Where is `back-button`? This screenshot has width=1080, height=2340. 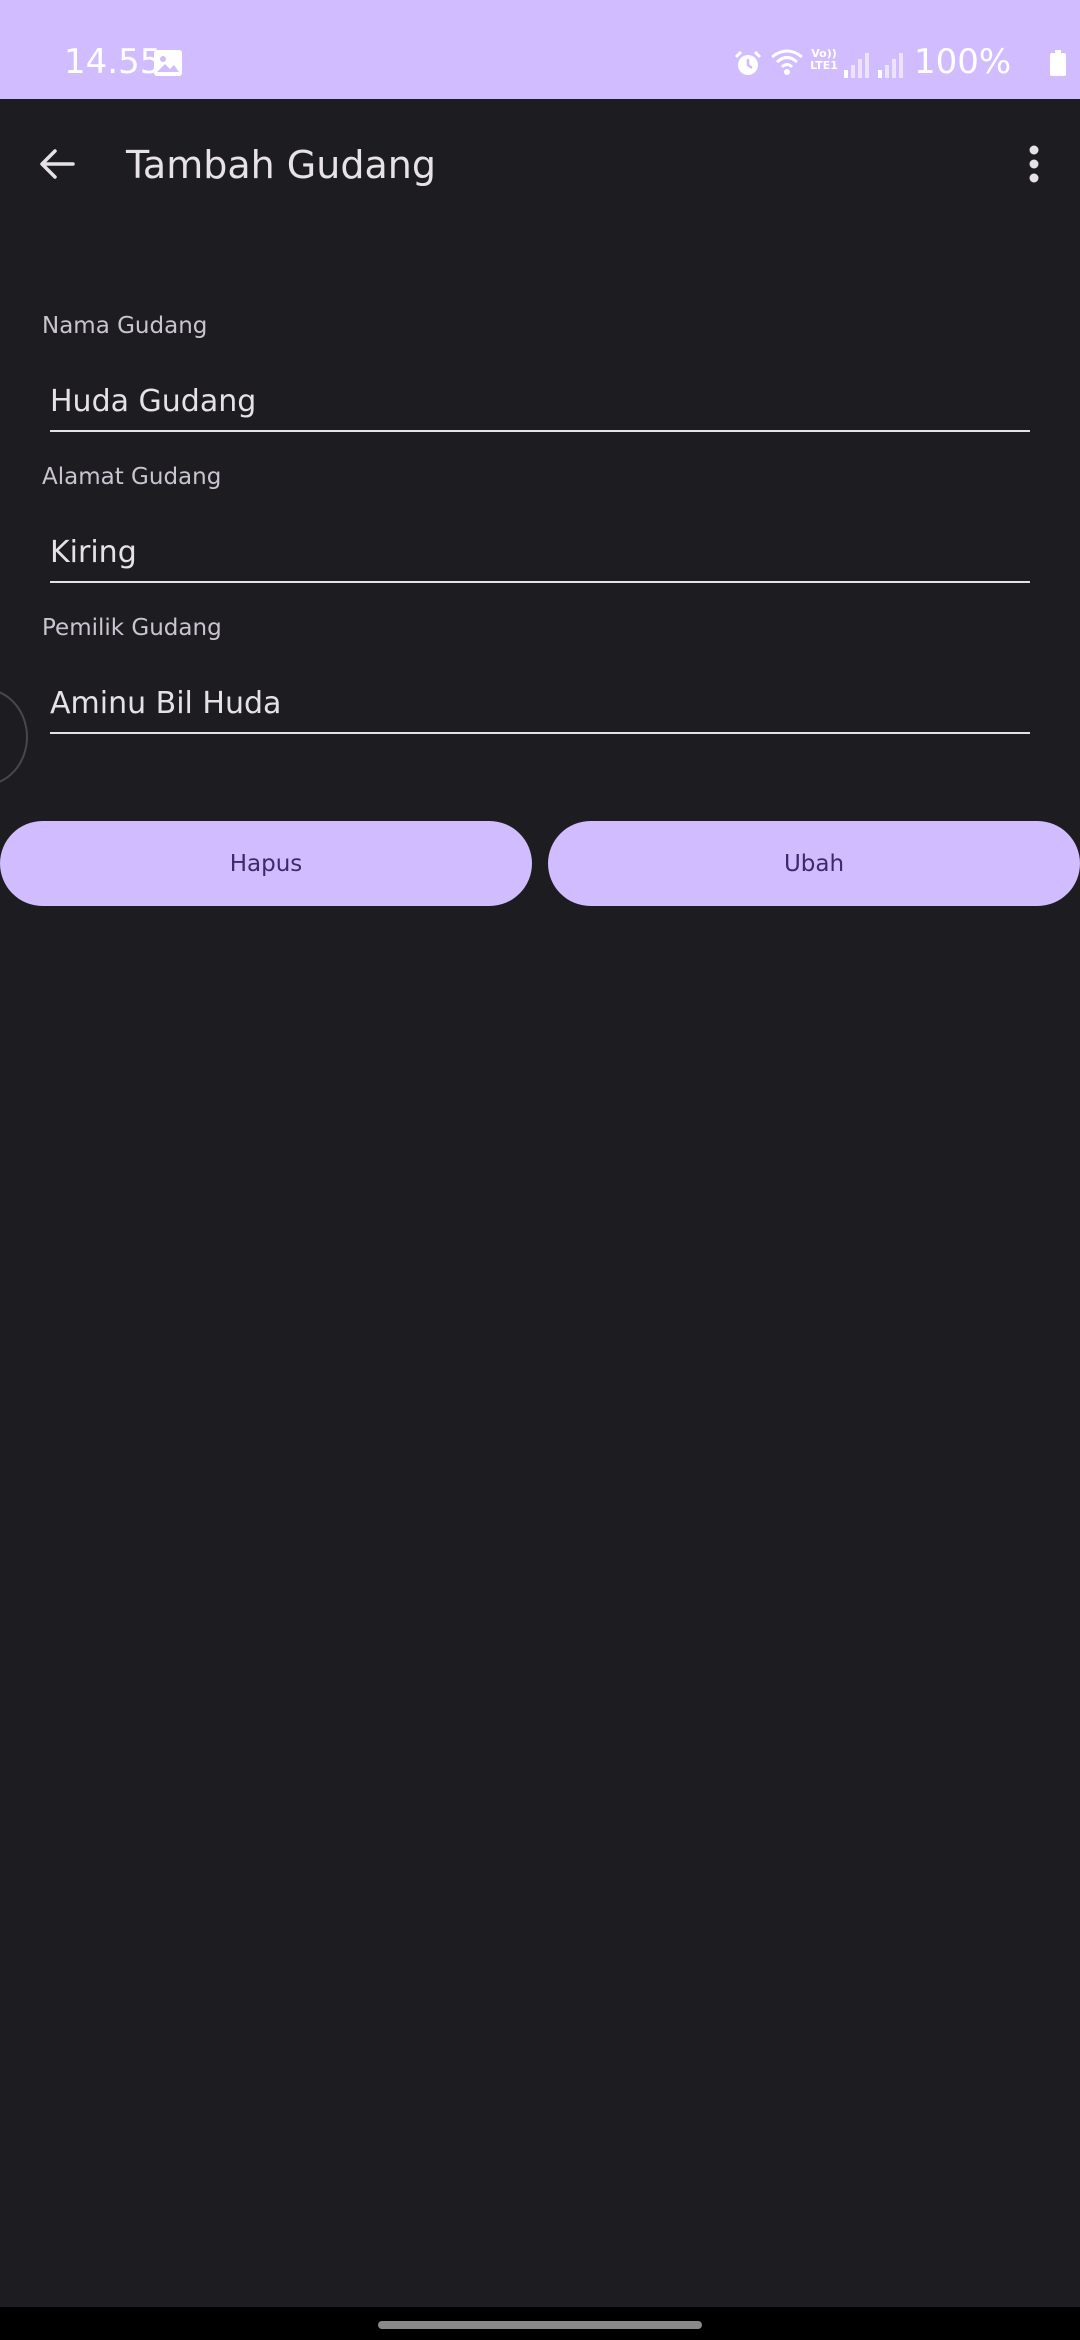
back-button is located at coordinates (57, 164).